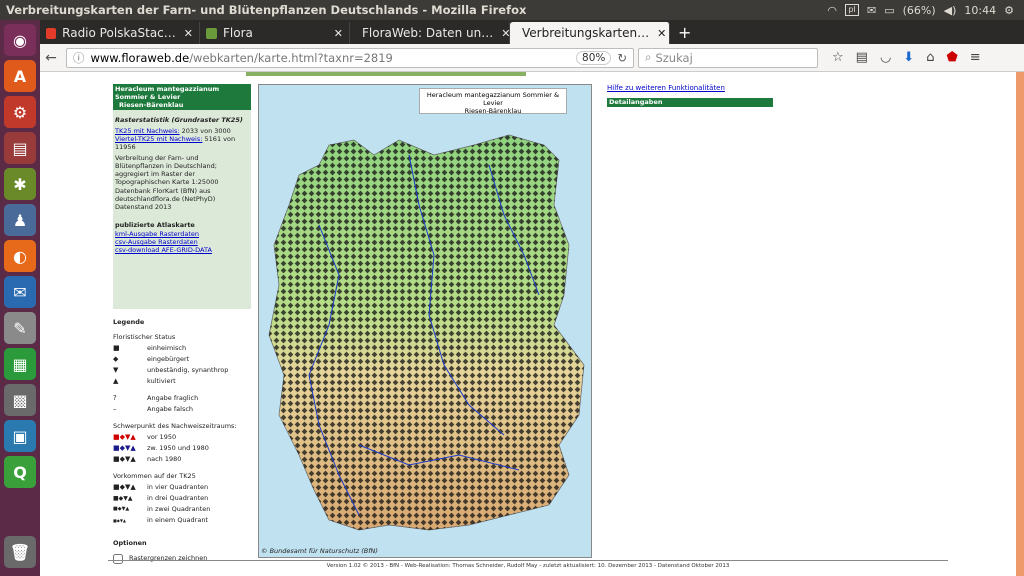 The width and height of the screenshot is (1024, 576). What do you see at coordinates (889, 10) in the screenshot?
I see `battery-icon: ▭` at bounding box center [889, 10].